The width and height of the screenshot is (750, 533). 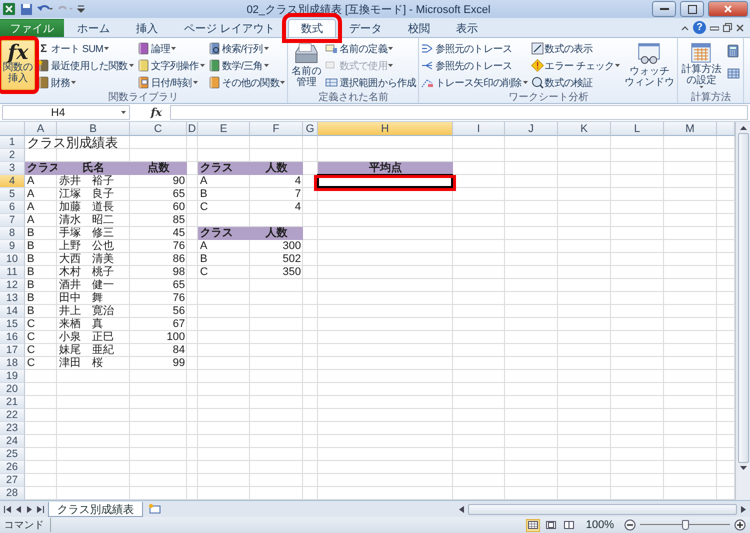 I want to click on ribbon-tab: ファイル, so click(x=32, y=28).